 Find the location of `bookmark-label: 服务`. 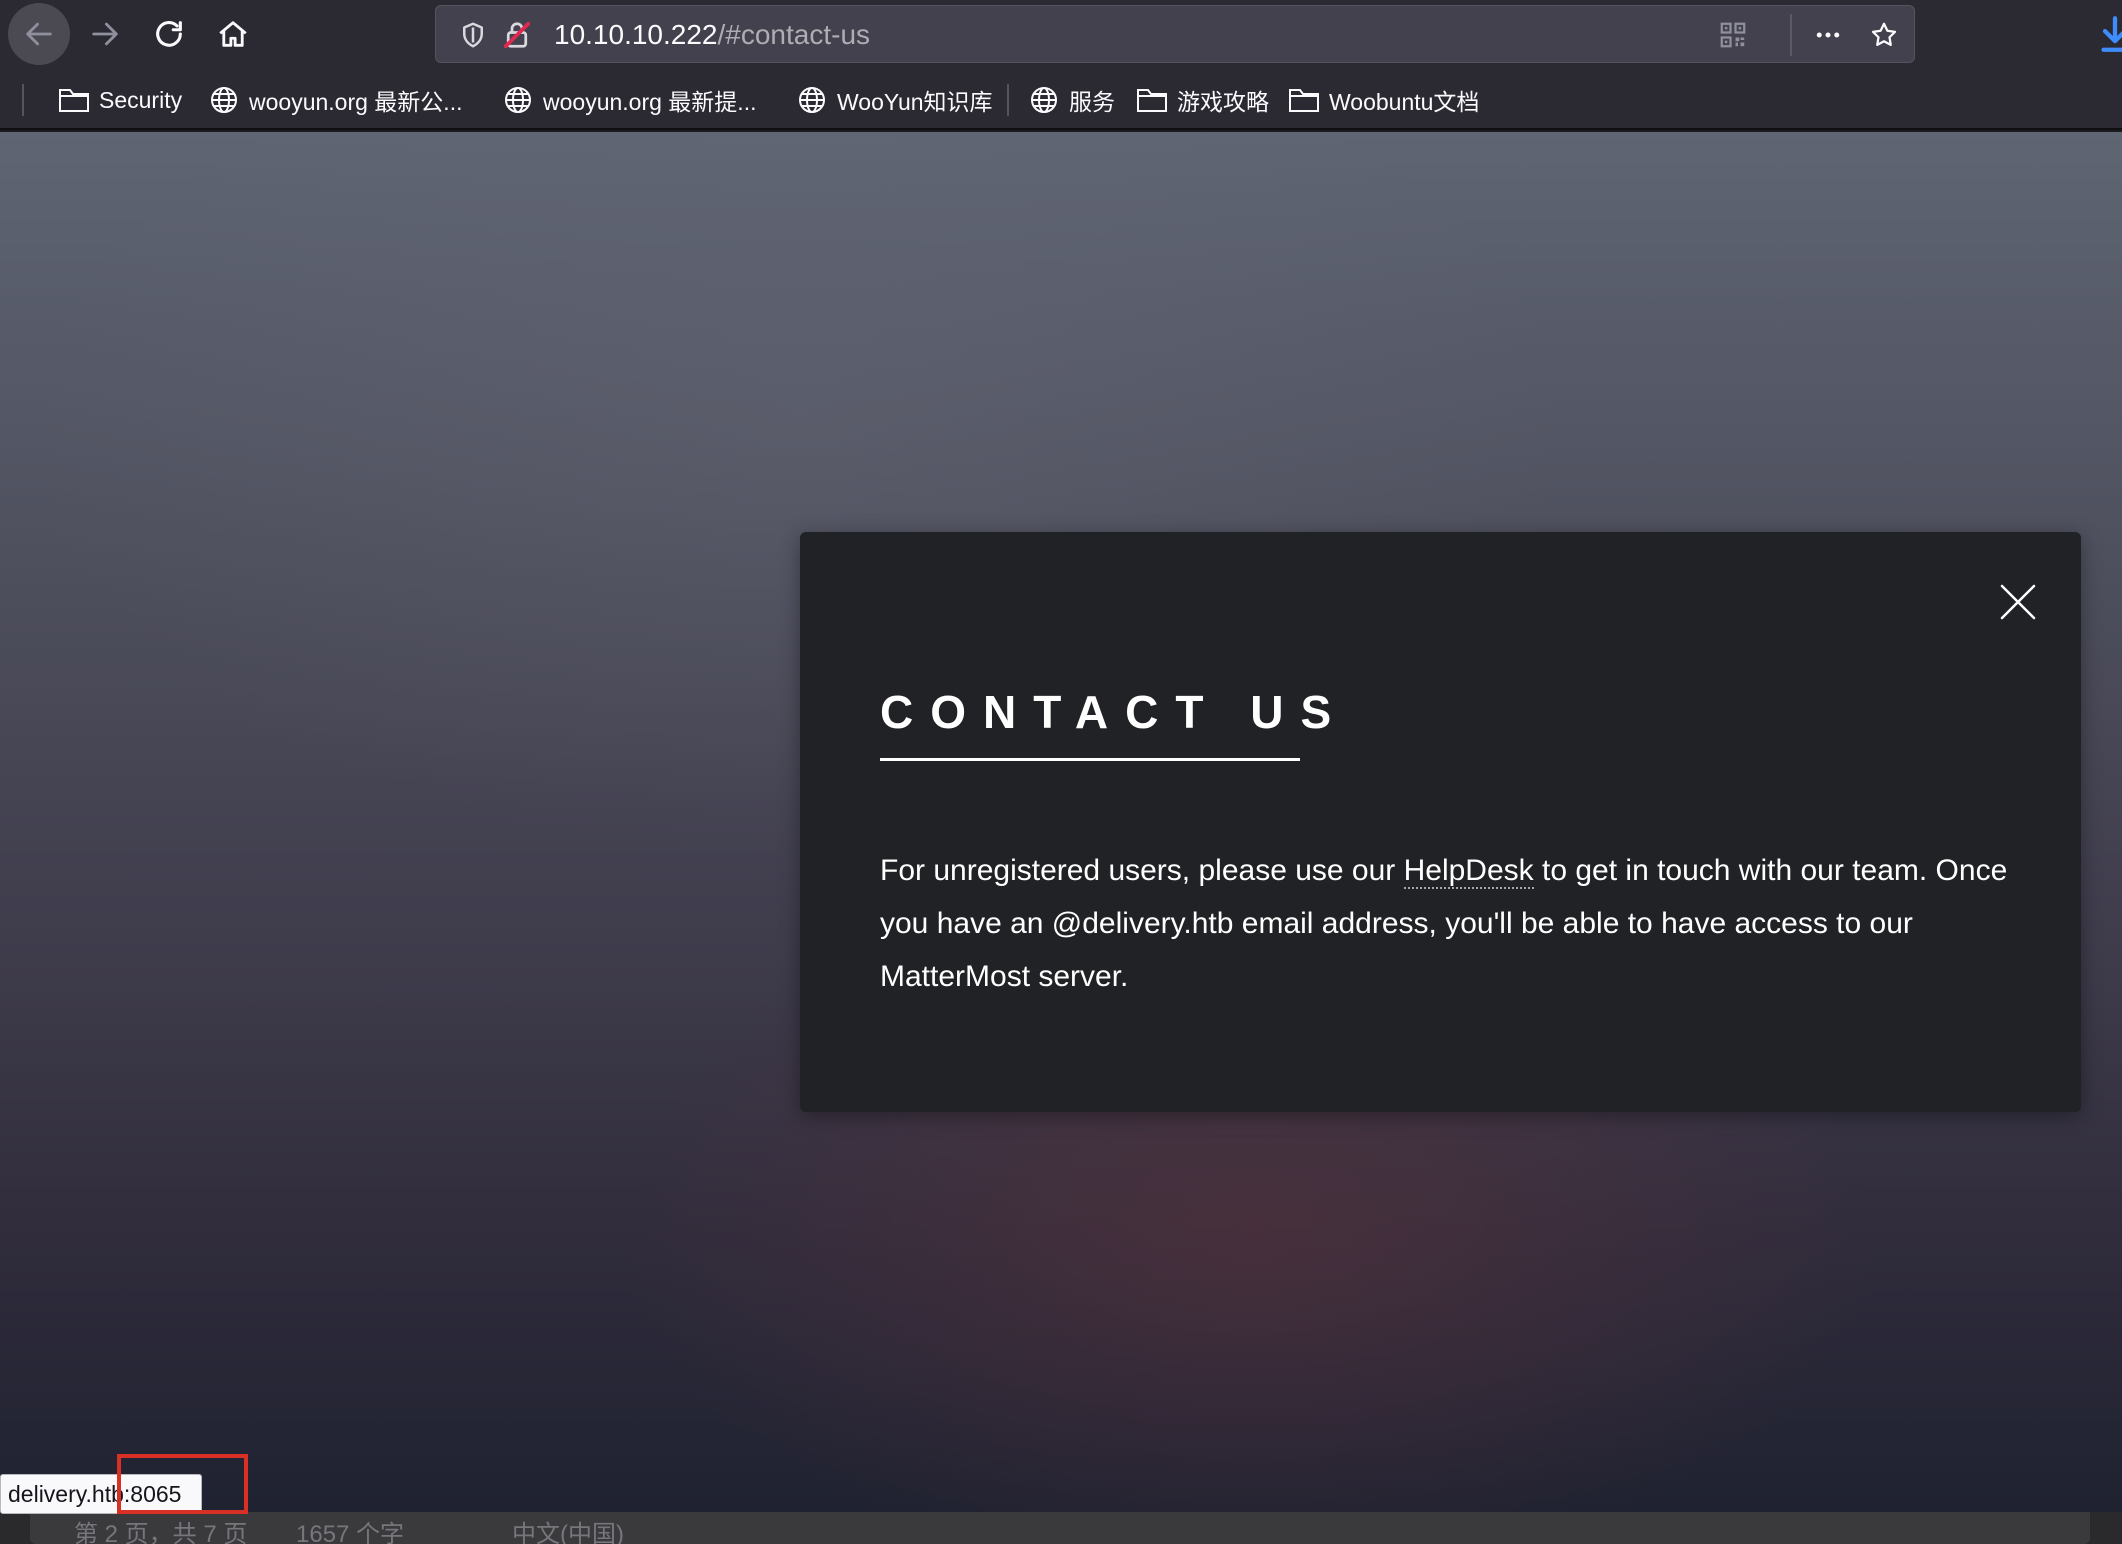

bookmark-label: 服务 is located at coordinates (1092, 102).